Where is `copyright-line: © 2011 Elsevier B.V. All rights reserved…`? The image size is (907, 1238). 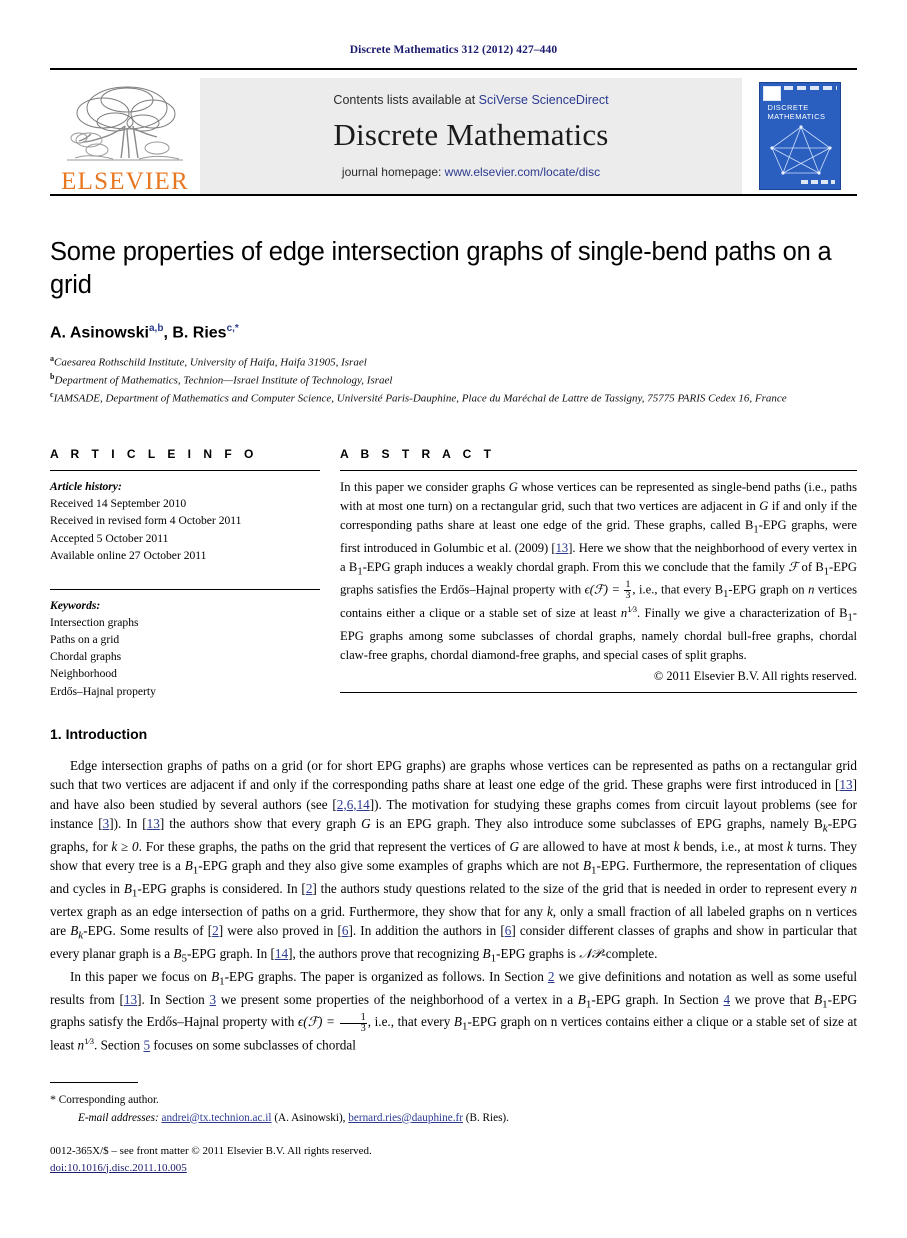
copyright-line: © 2011 Elsevier B.V. All rights reserved… is located at coordinates (755, 676).